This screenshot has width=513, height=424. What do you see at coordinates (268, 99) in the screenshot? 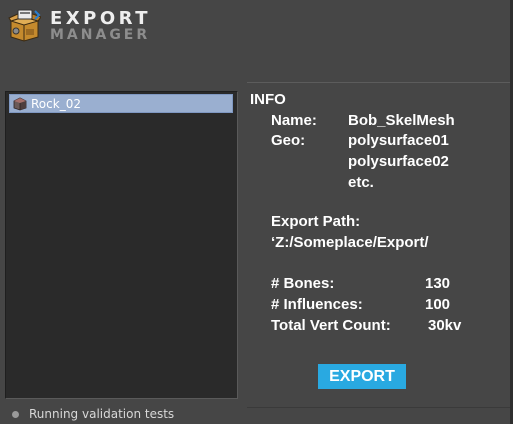
I see `info-heading: INFO` at bounding box center [268, 99].